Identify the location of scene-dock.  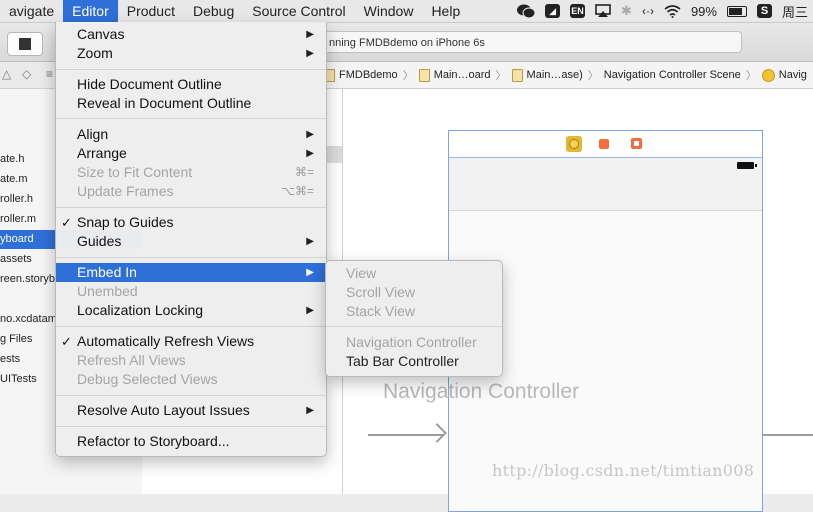
(605, 144).